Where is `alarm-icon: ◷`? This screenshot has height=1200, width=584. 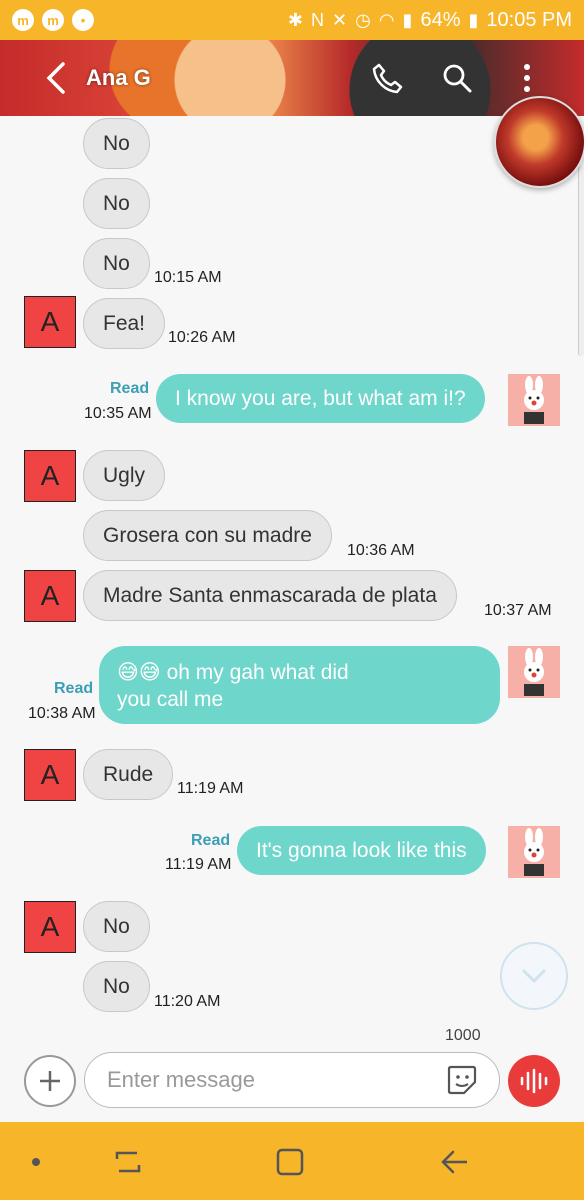 alarm-icon: ◷ is located at coordinates (363, 19).